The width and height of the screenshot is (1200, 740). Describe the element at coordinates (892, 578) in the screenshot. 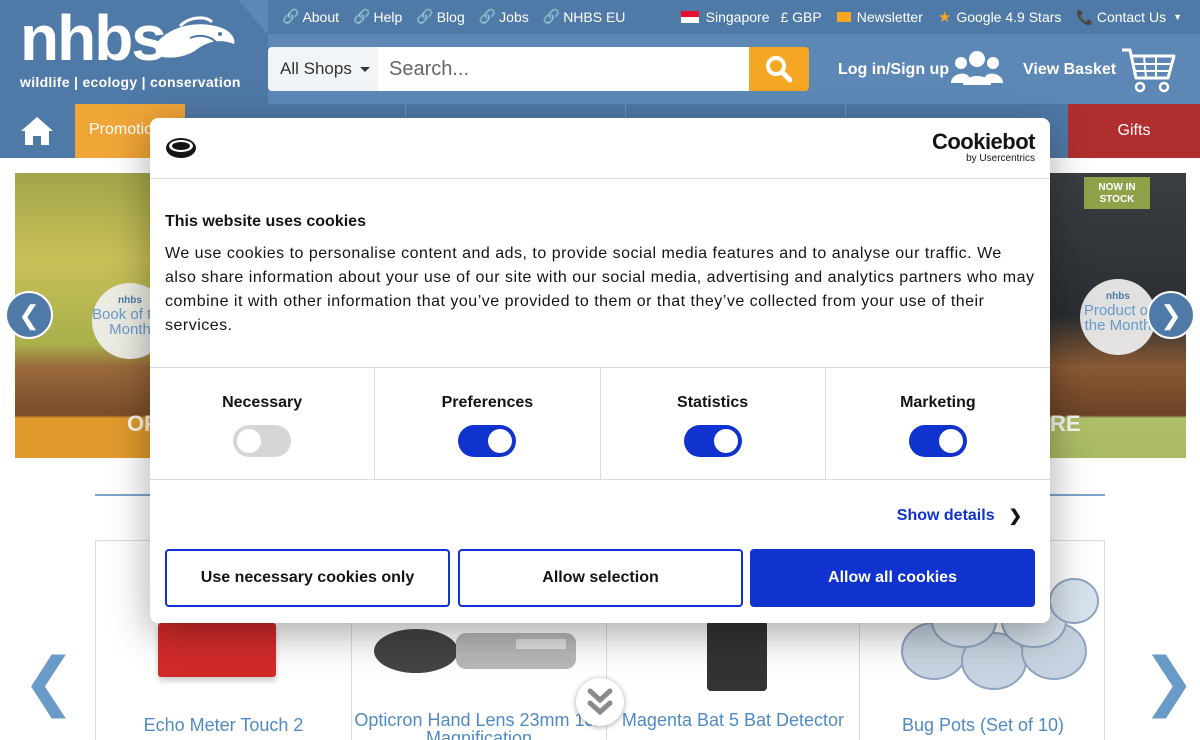

I see `allow-all-button: Allow all cookies` at that location.